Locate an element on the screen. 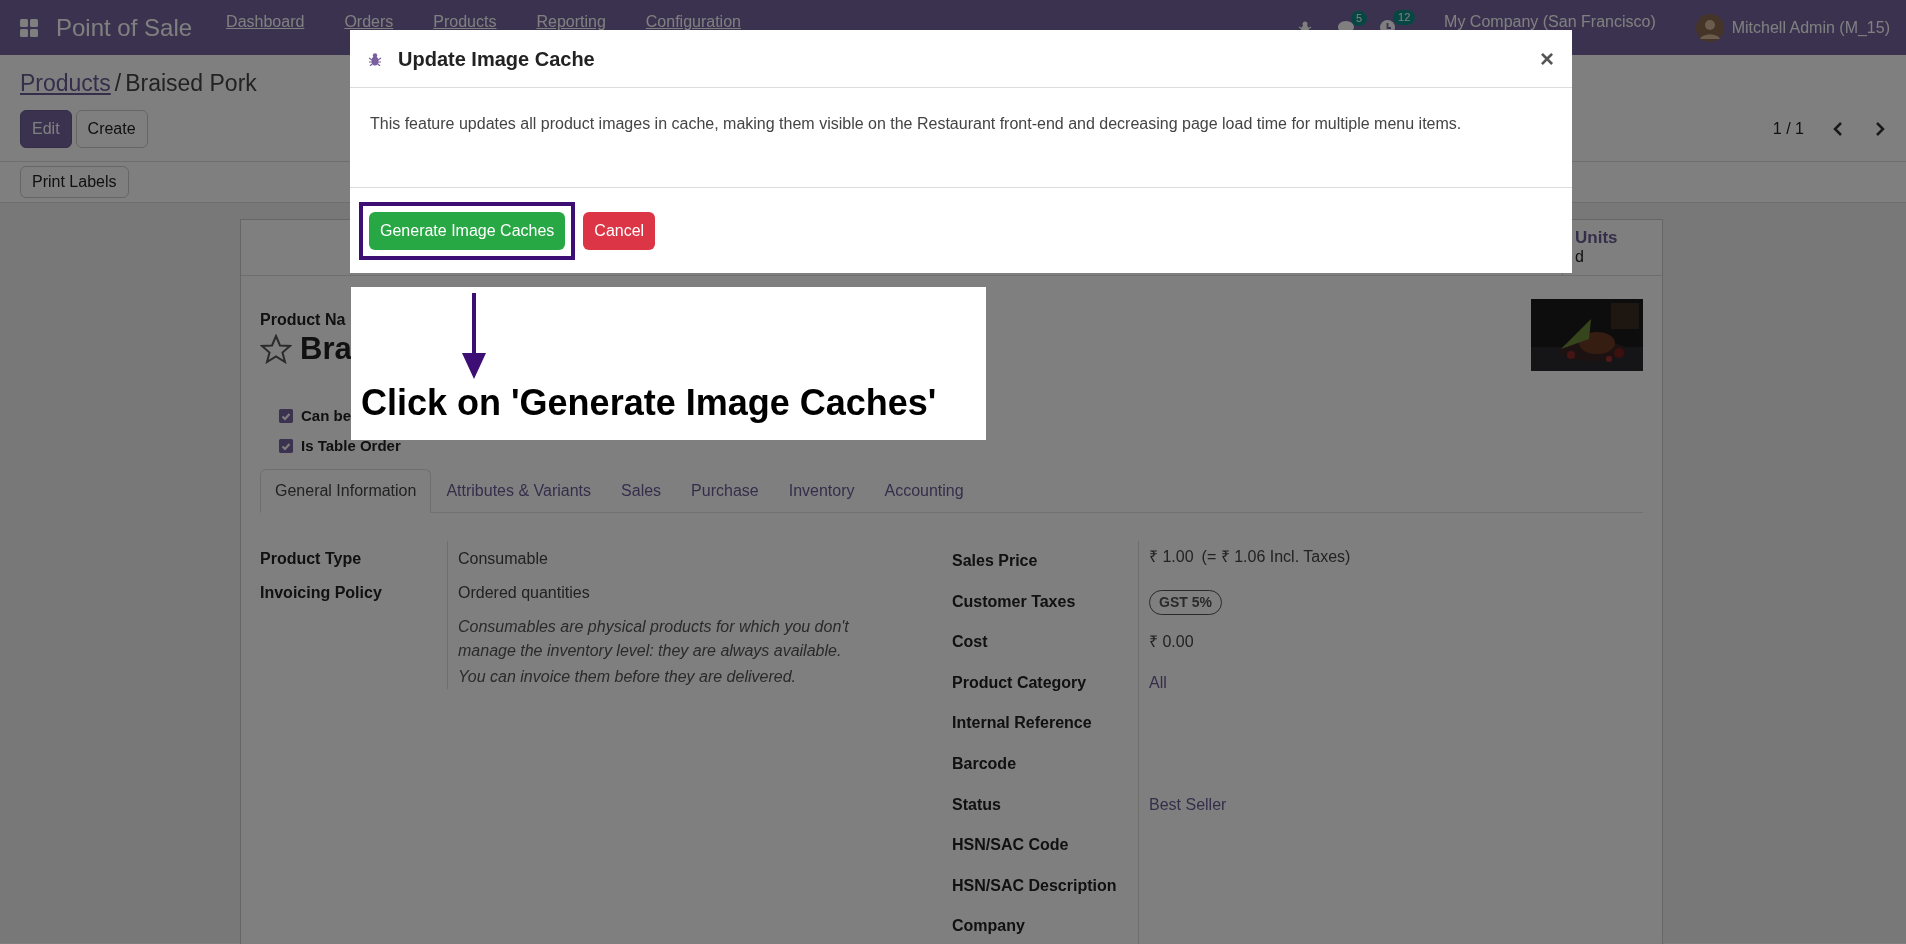 The width and height of the screenshot is (1906, 944). field-label: Company is located at coordinates (1045, 925).